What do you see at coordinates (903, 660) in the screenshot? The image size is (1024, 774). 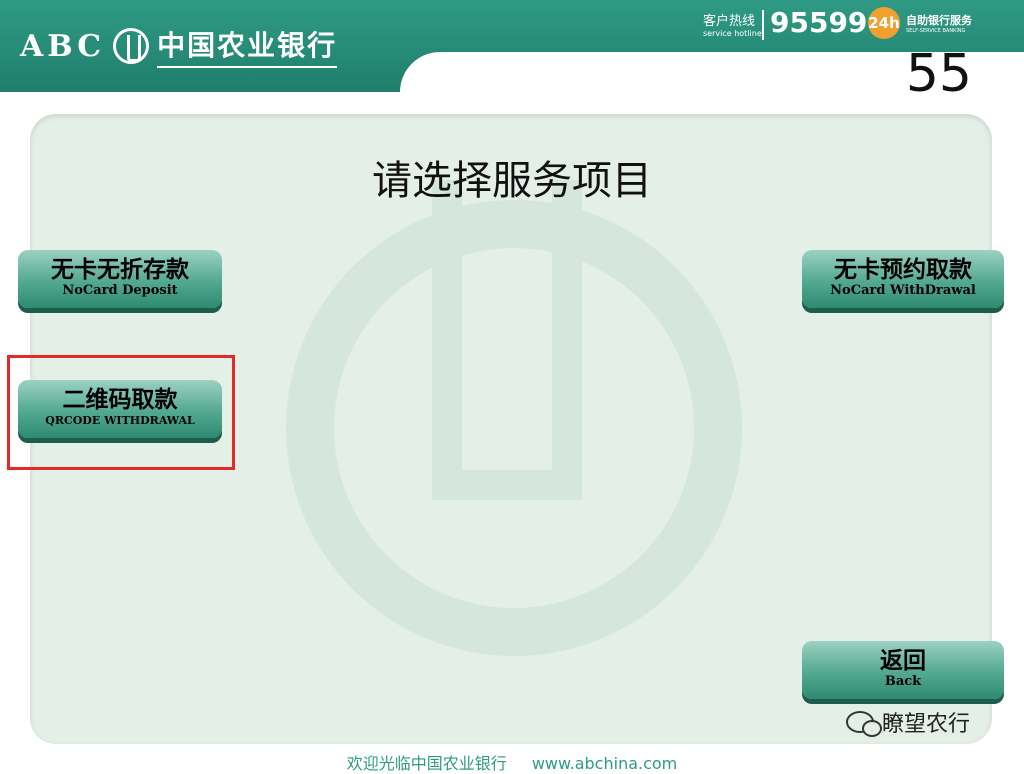 I see `back-label-cn: 返回` at bounding box center [903, 660].